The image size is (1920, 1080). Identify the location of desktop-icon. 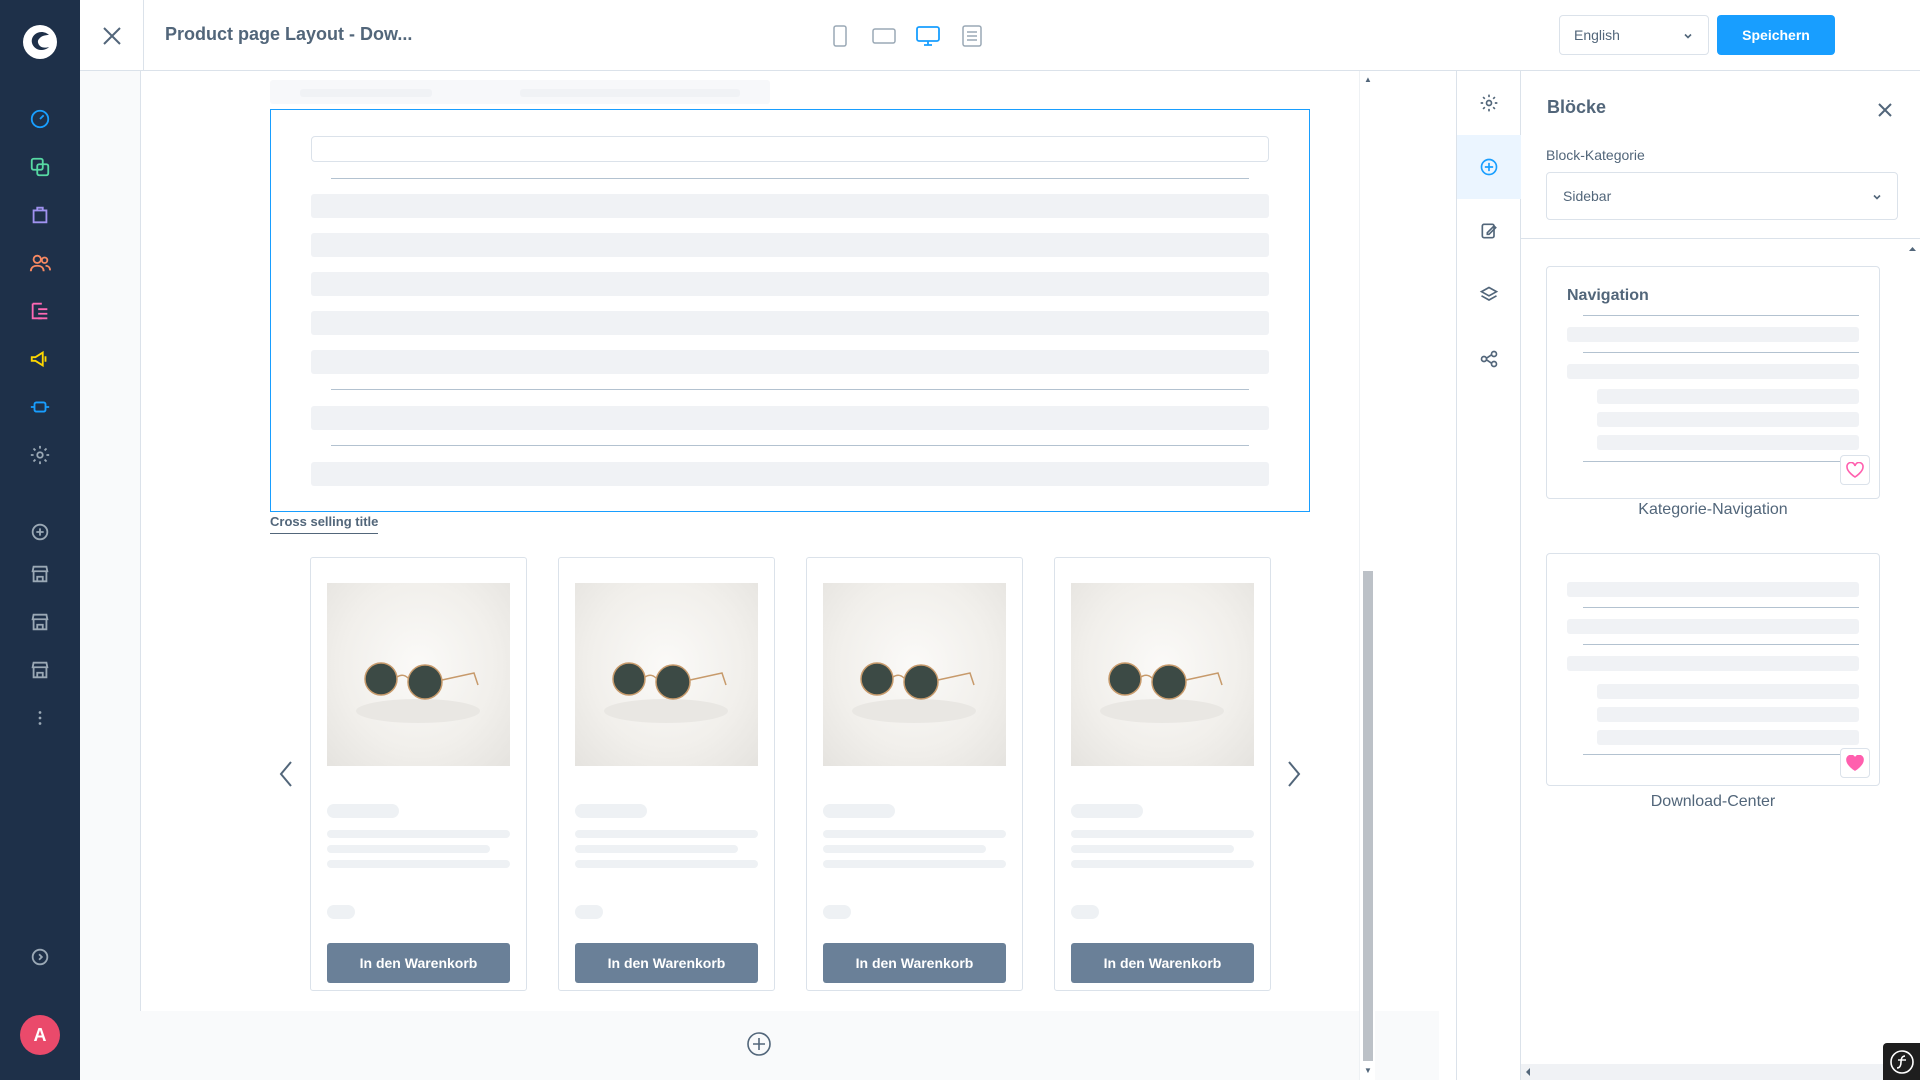
(928, 36).